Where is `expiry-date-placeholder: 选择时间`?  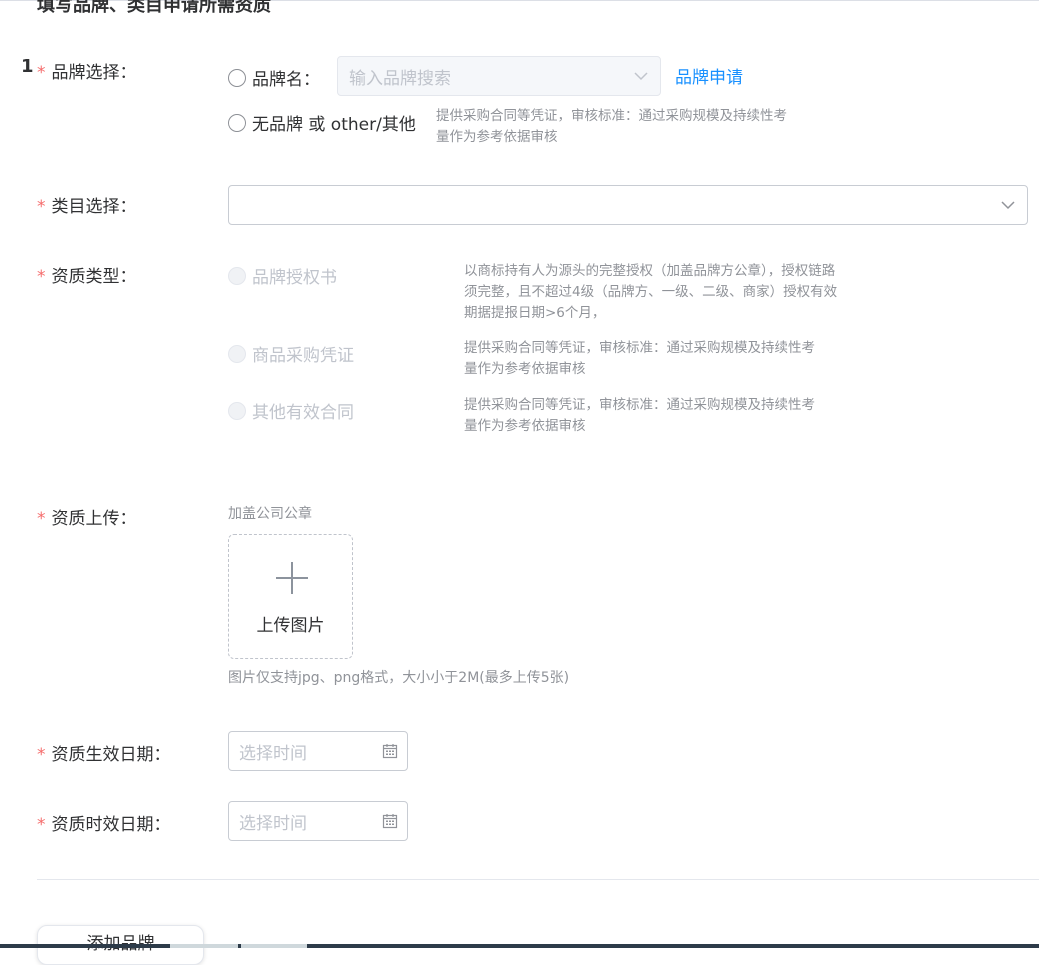
expiry-date-placeholder: 选择时间 is located at coordinates (273, 823).